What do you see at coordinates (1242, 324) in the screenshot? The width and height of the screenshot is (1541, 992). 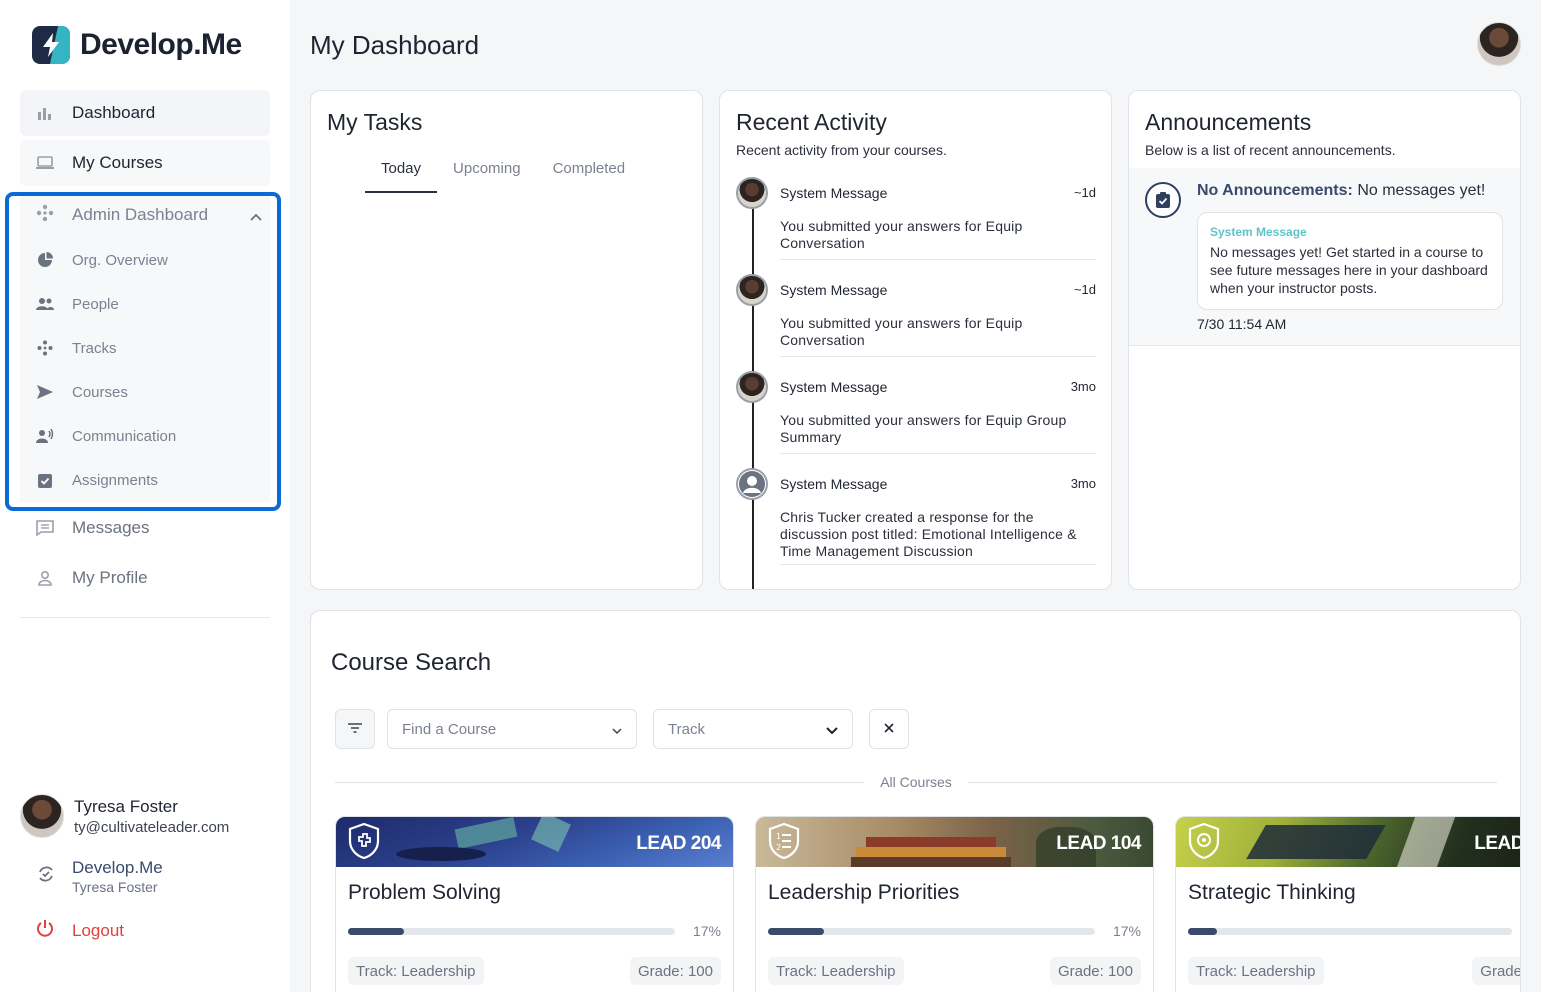 I see `announcement-date: 7/30 11:54 AM` at bounding box center [1242, 324].